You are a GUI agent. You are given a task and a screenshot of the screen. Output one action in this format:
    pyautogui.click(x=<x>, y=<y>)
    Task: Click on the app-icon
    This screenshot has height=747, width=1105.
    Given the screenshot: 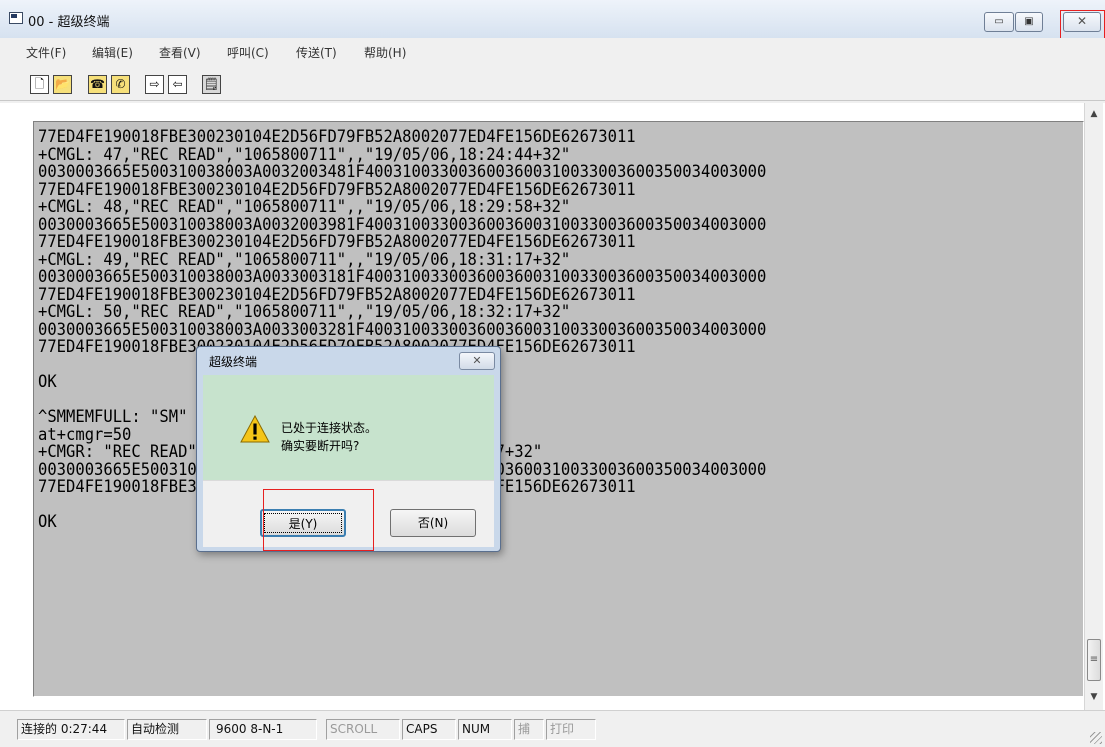 What is the action you would take?
    pyautogui.click(x=16, y=18)
    